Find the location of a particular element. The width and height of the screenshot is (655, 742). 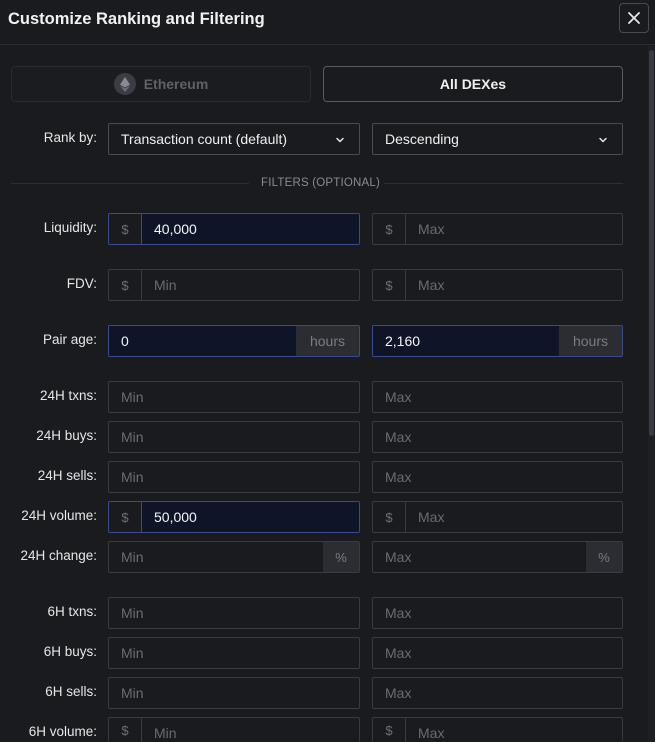

buys-6h-max-input: Max is located at coordinates (497, 653).